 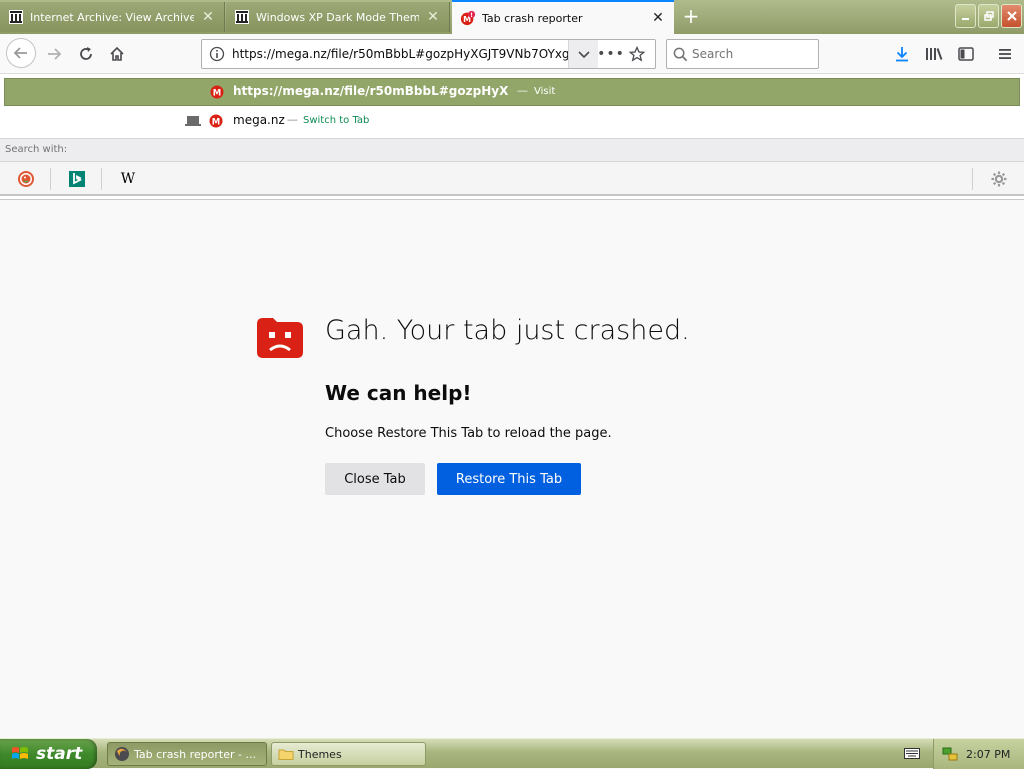 I want to click on crash-title: Gah. Your tab just crashed., so click(x=507, y=330).